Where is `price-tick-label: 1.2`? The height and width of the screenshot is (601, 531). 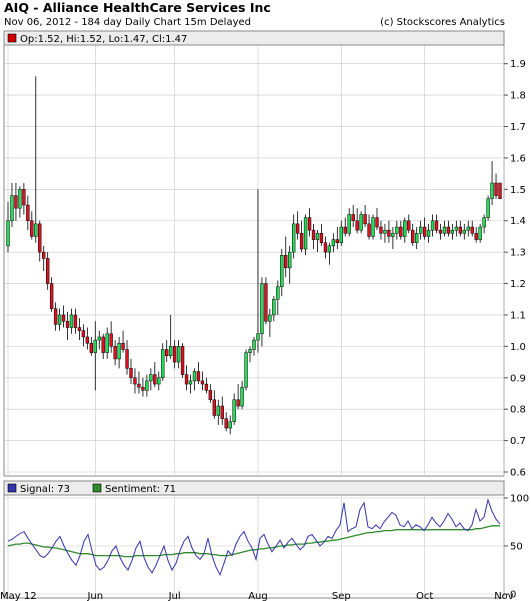
price-tick-label: 1.2 is located at coordinates (518, 284).